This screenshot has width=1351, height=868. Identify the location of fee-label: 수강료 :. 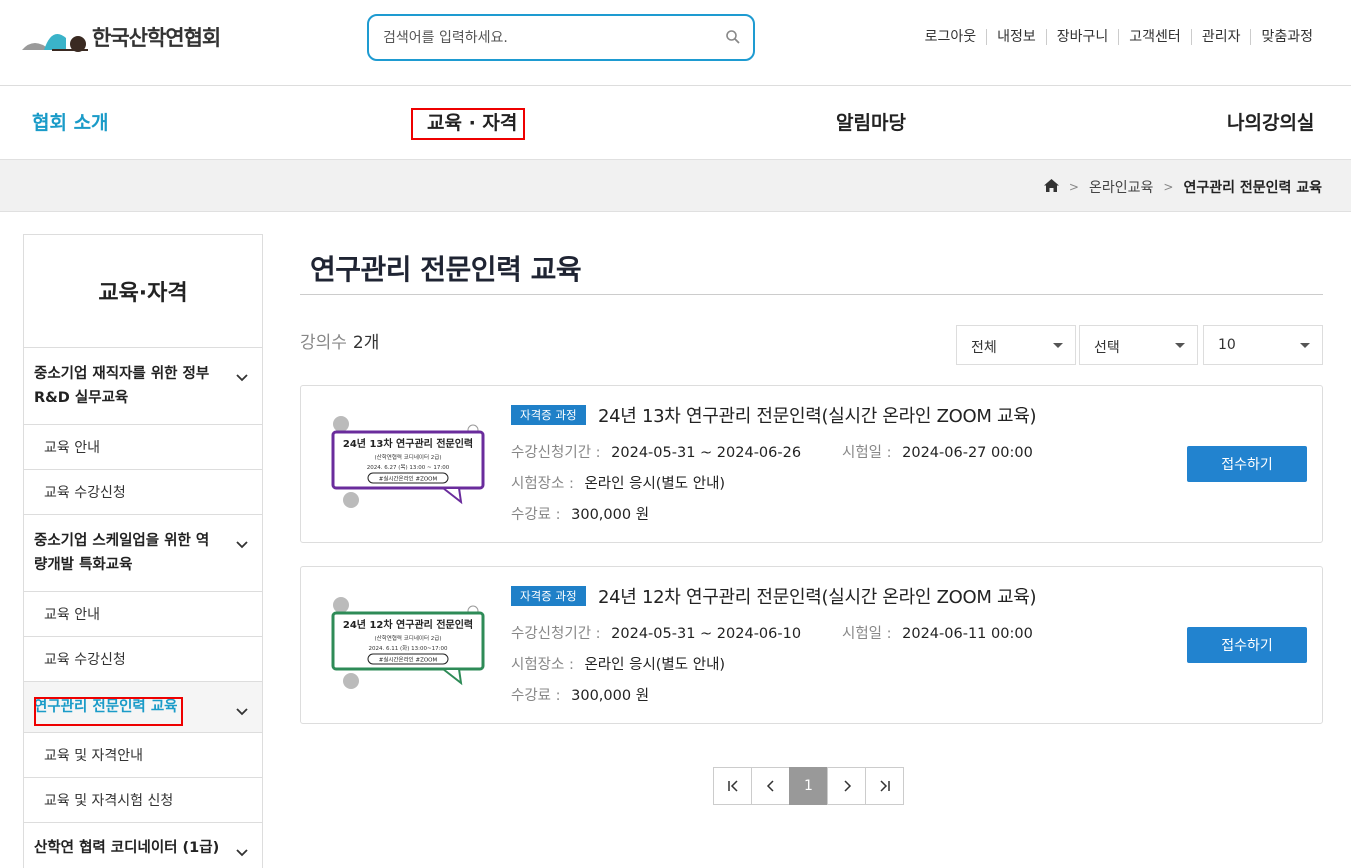
(536, 696).